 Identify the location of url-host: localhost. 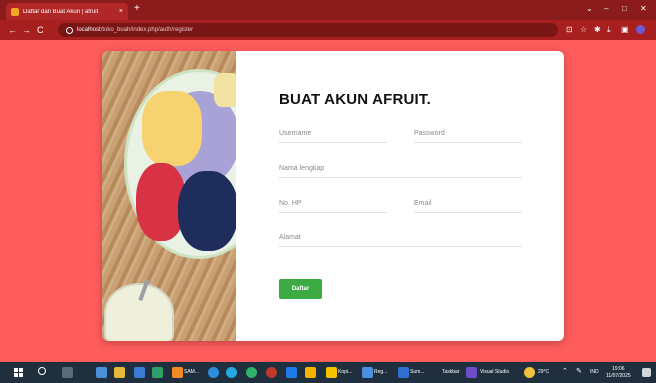
(89, 30).